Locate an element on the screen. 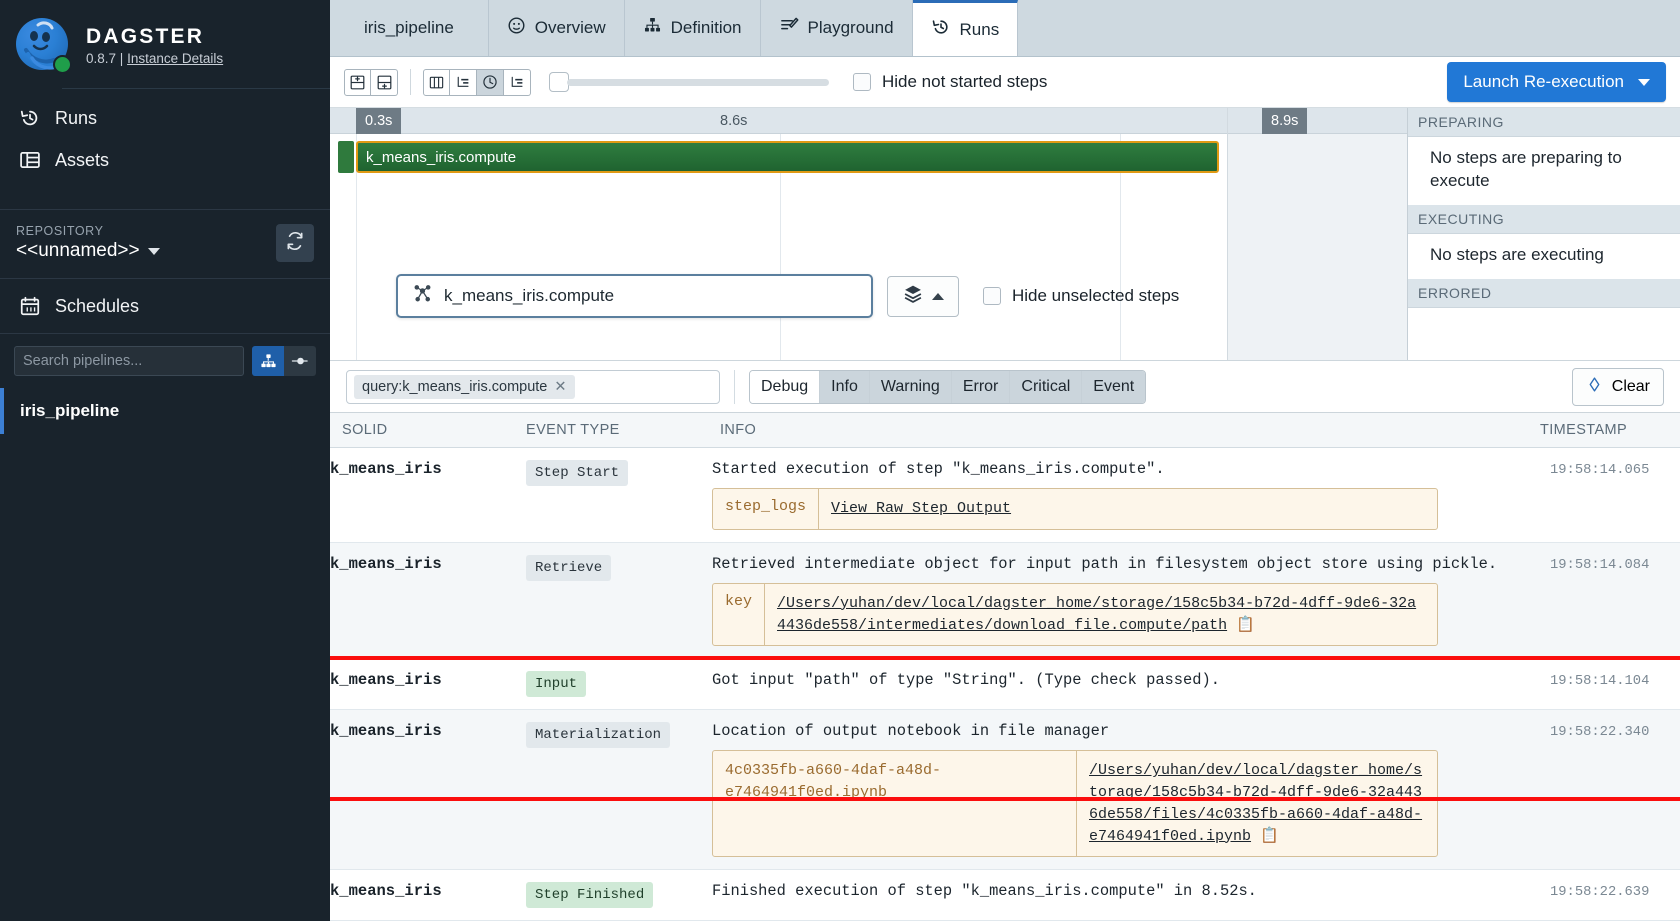 The width and height of the screenshot is (1680, 921). log-query-input: query:k_means_iris.compute ✕ is located at coordinates (533, 386).